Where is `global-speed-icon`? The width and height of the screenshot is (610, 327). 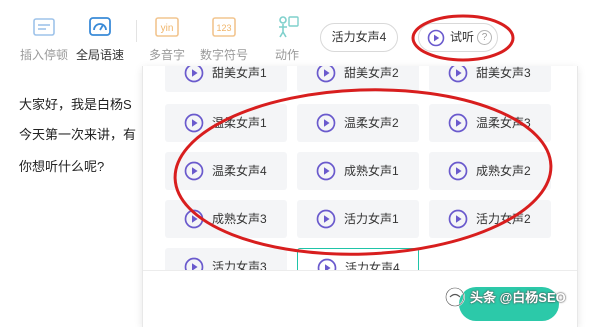 global-speed-icon is located at coordinates (100, 26).